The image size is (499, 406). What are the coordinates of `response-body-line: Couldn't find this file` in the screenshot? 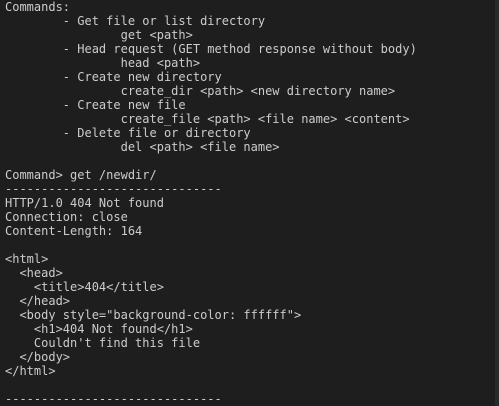 It's located at (103, 343).